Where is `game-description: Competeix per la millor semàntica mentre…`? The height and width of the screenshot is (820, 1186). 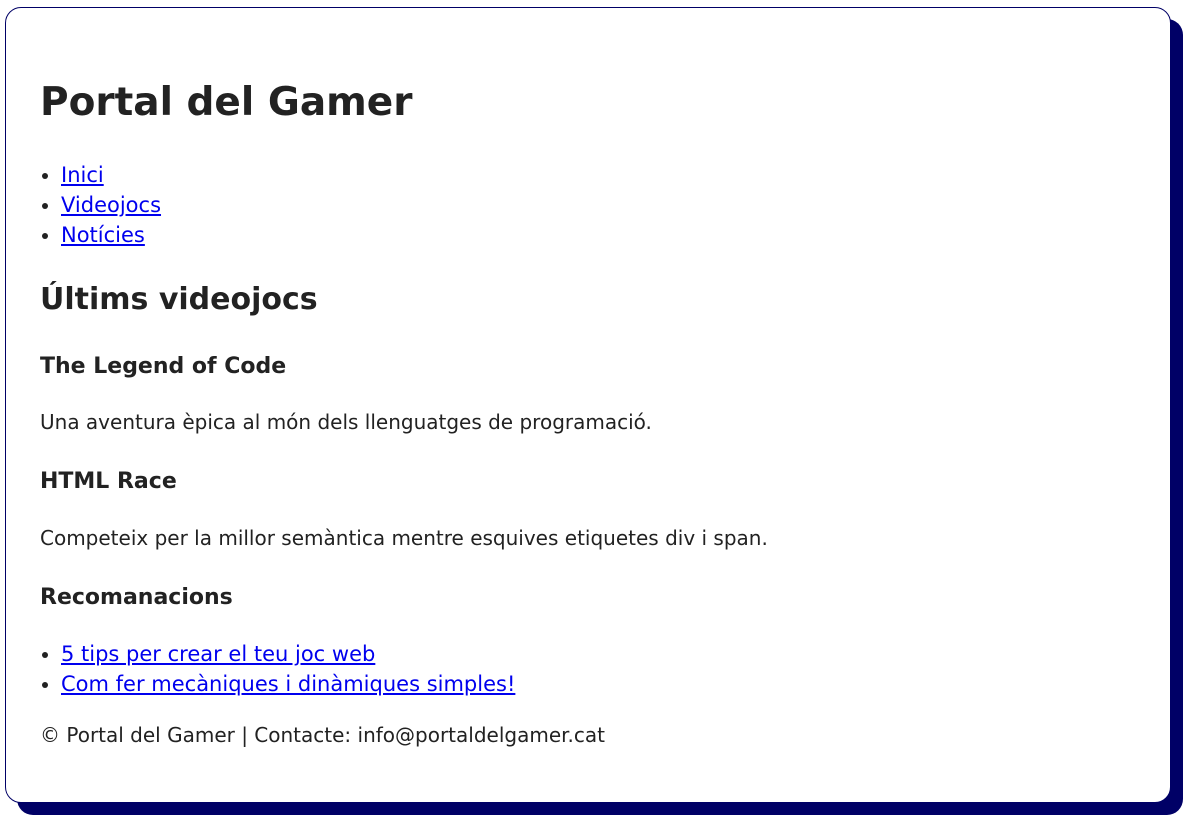
game-description: Competeix per la millor semàntica mentre… is located at coordinates (404, 538).